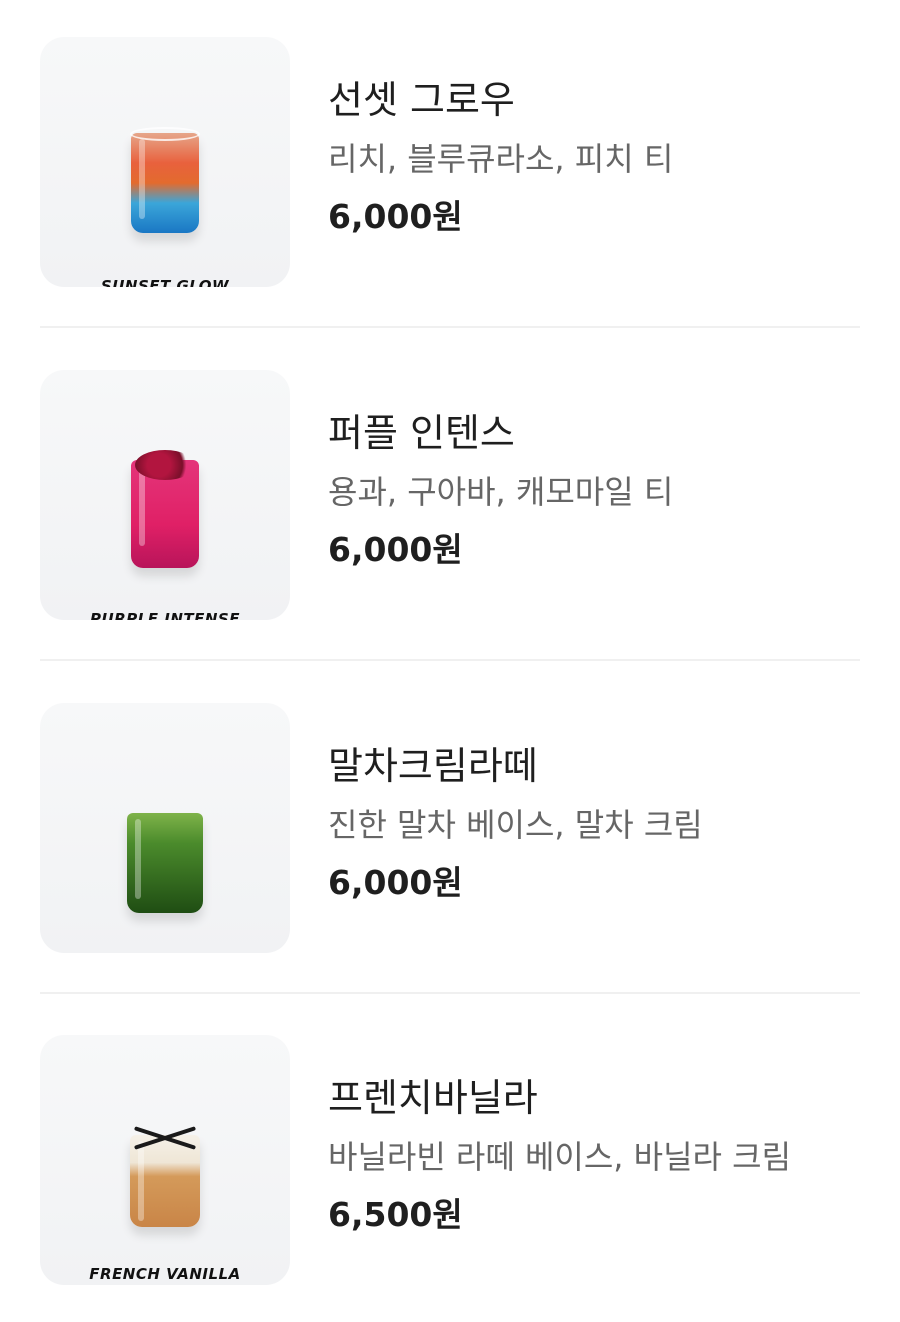 This screenshot has width=900, height=1322. I want to click on menu-item-info: 말차크림라떼 진한 말차 베이스, 말차 크림 6,000원, so click(594, 823).